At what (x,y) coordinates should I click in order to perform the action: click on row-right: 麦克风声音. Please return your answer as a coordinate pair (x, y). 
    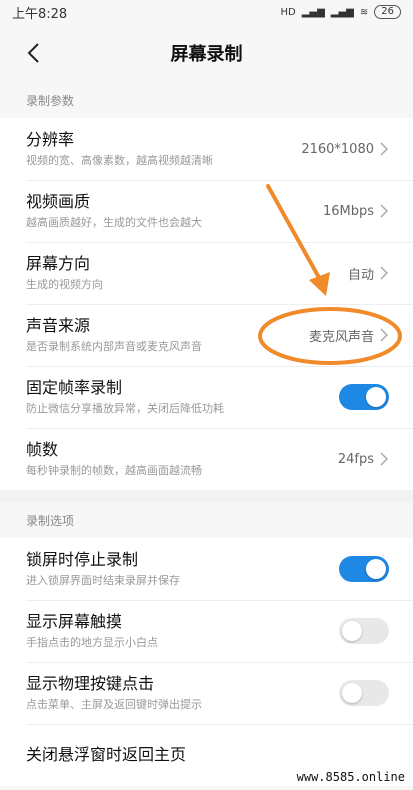
    Looking at the image, I should click on (349, 335).